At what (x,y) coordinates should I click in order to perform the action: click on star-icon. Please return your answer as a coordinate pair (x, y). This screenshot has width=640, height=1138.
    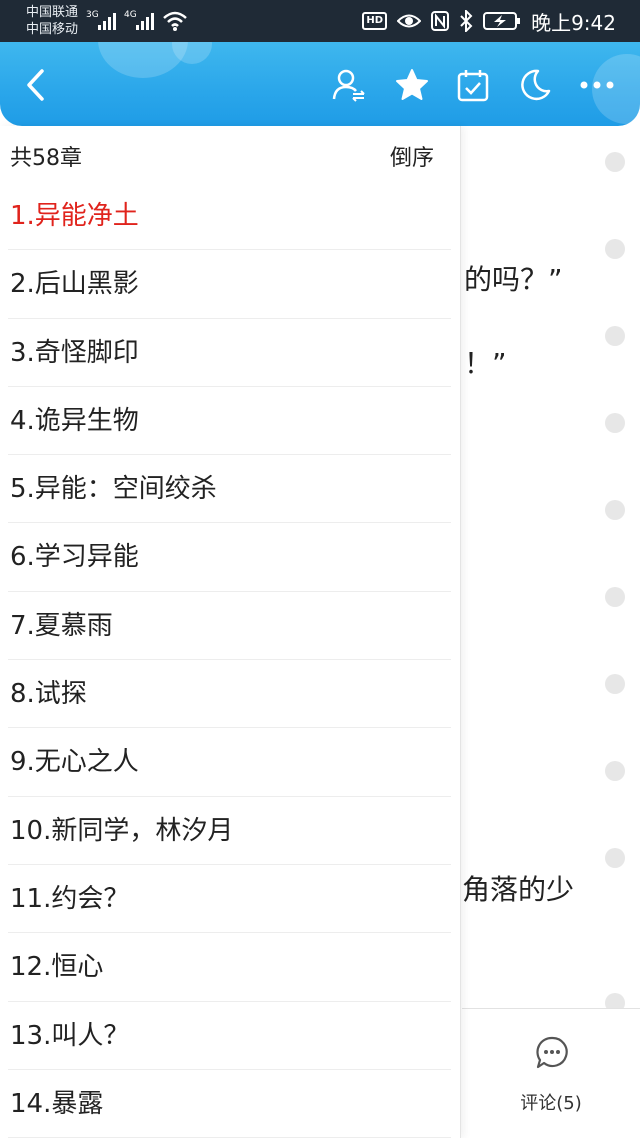
    Looking at the image, I should click on (412, 84).